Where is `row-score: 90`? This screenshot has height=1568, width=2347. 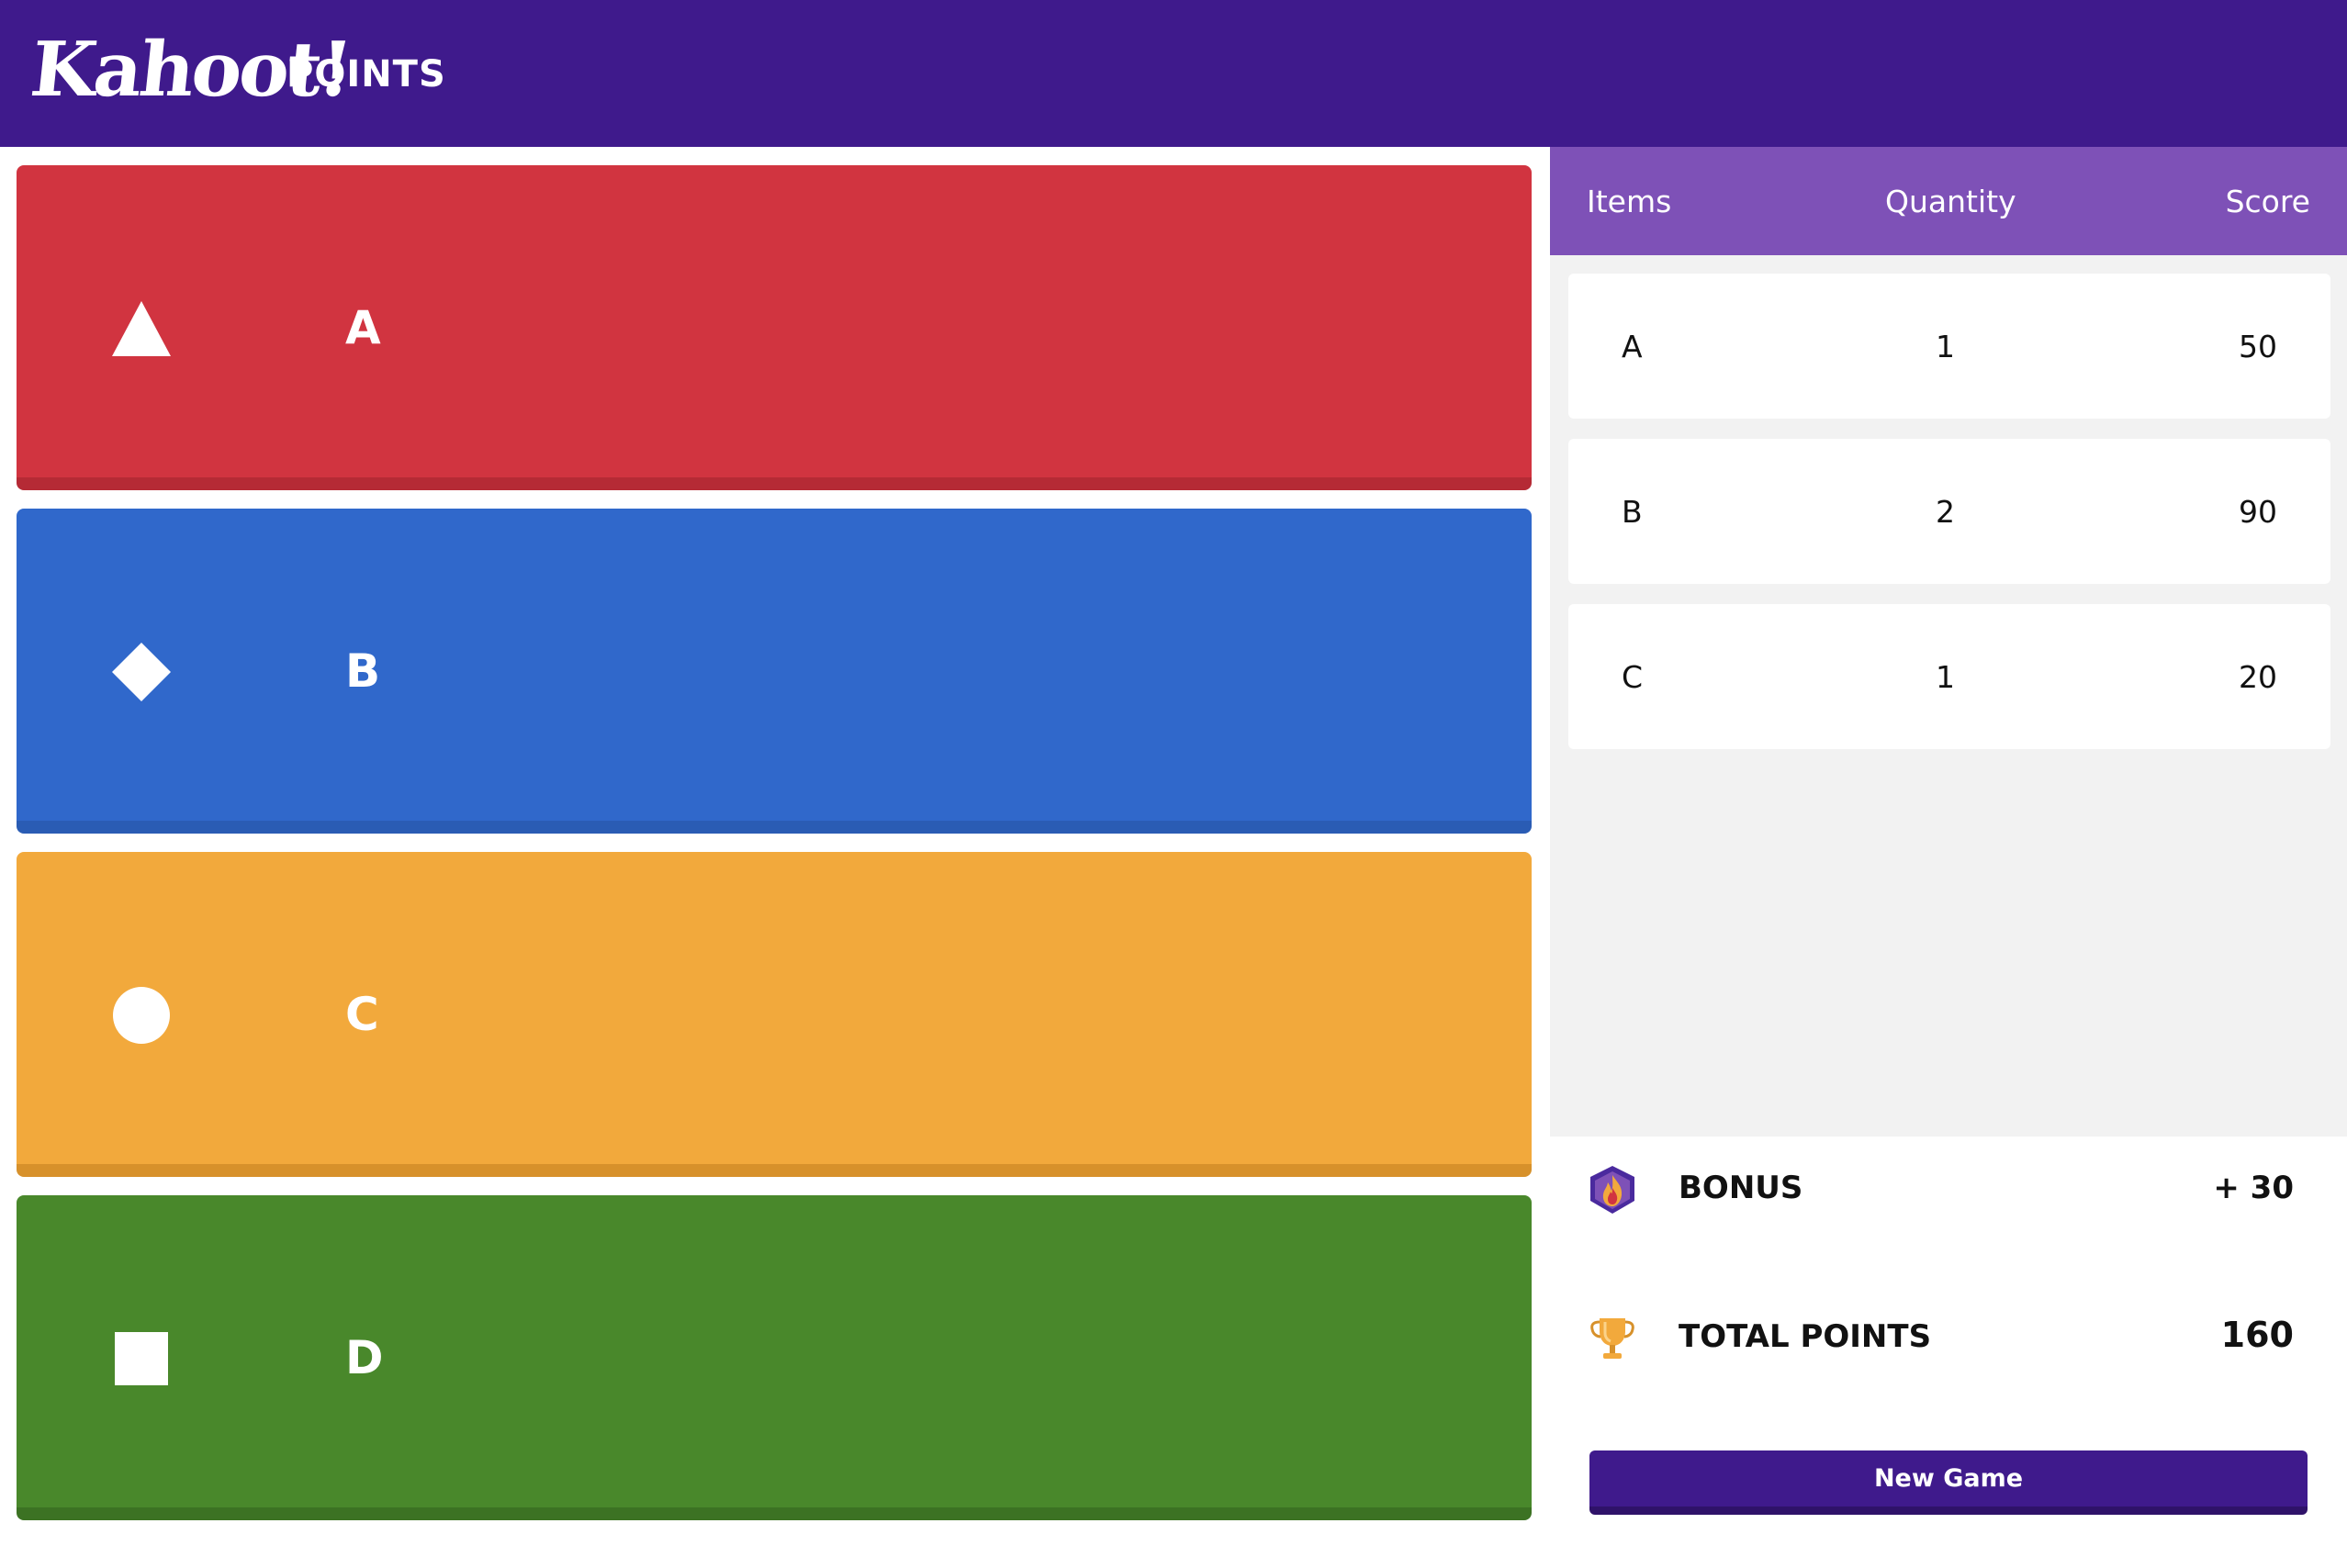 row-score: 90 is located at coordinates (2258, 512).